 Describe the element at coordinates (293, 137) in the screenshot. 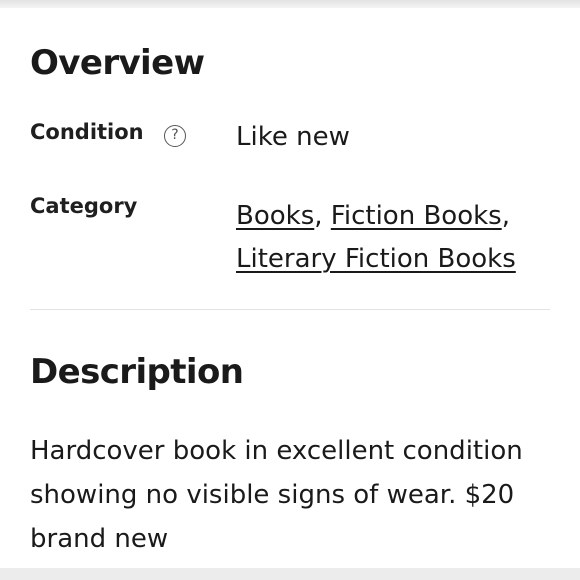

I see `condition-value: Like new` at that location.